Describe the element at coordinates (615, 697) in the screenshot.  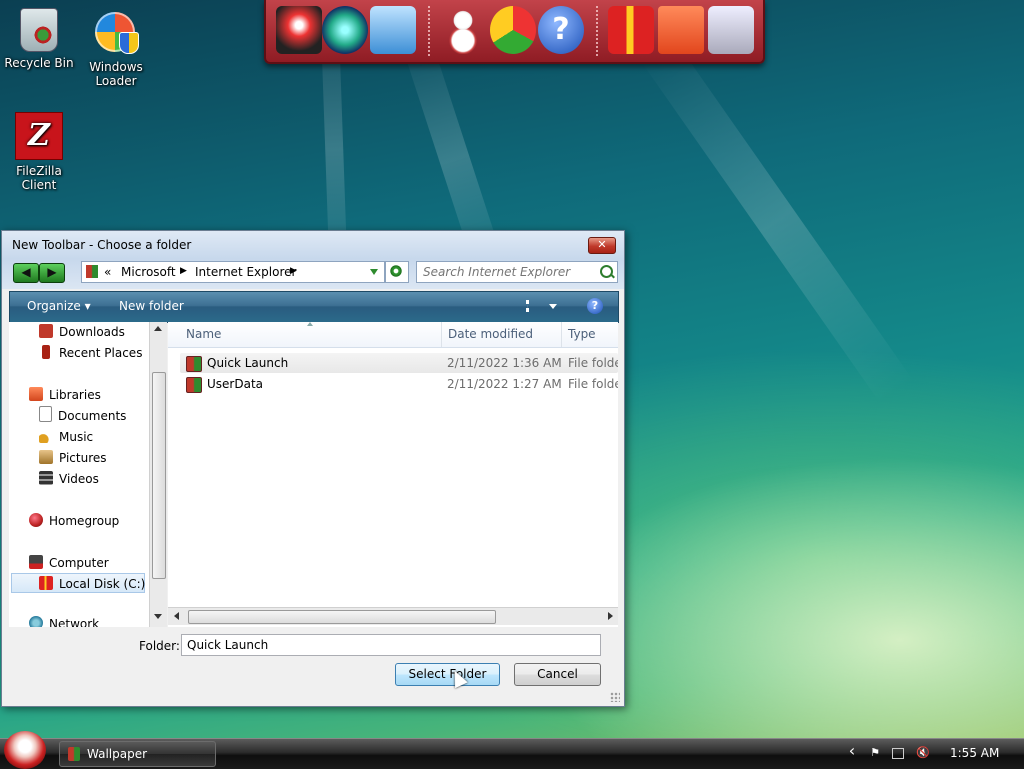
I see `resize-grip` at that location.